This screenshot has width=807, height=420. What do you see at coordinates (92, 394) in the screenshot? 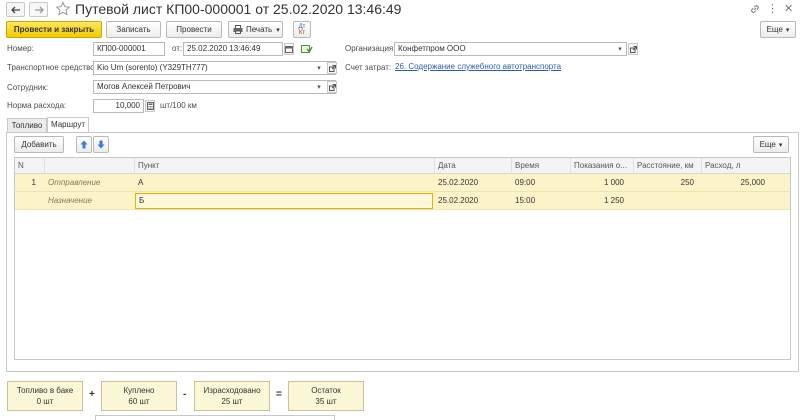
I see `plus-operator: +` at bounding box center [92, 394].